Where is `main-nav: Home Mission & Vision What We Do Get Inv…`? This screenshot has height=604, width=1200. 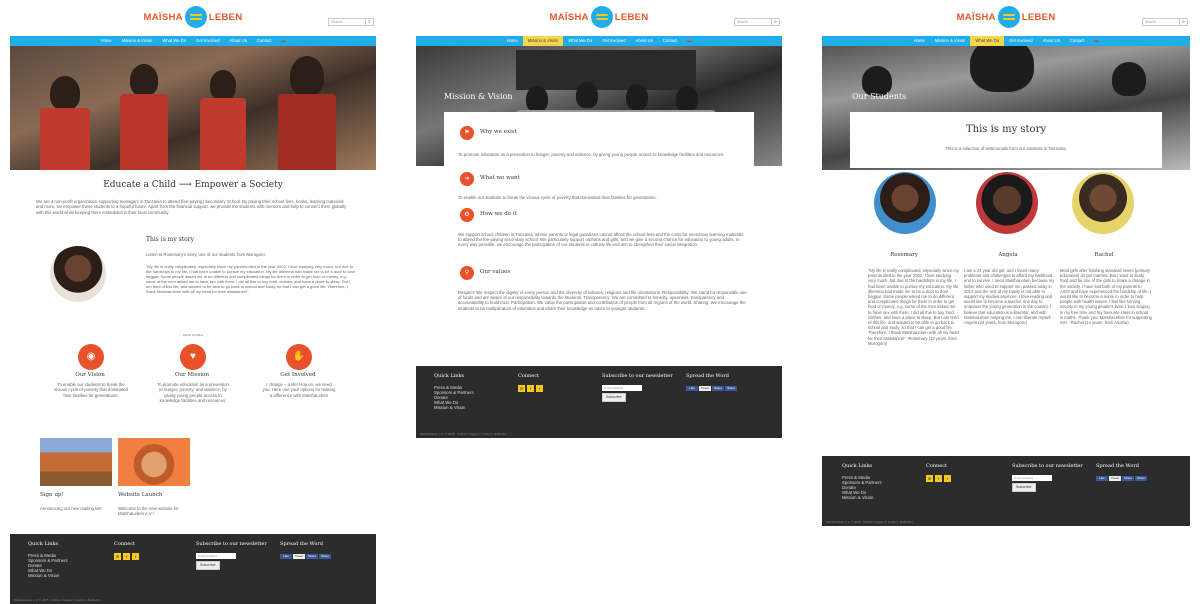 main-nav: Home Mission & Vision What We Do Get Inv… is located at coordinates (1006, 41).